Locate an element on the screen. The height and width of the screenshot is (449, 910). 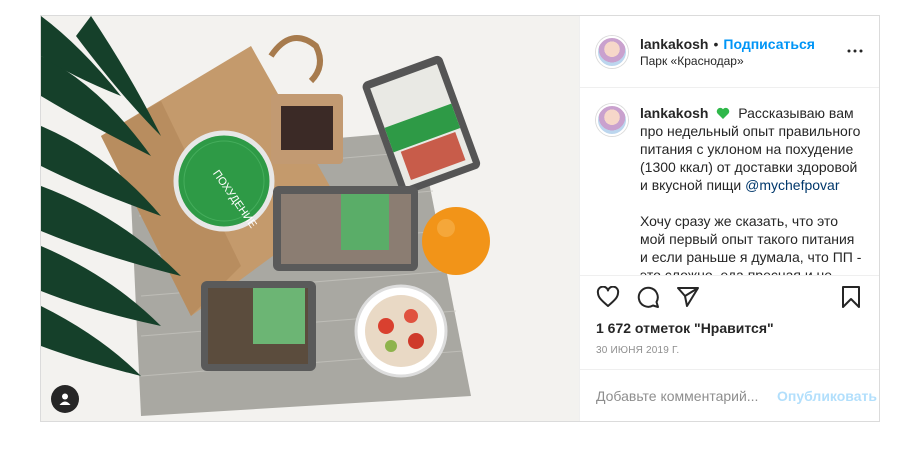
save-button is located at coordinates (851, 297).